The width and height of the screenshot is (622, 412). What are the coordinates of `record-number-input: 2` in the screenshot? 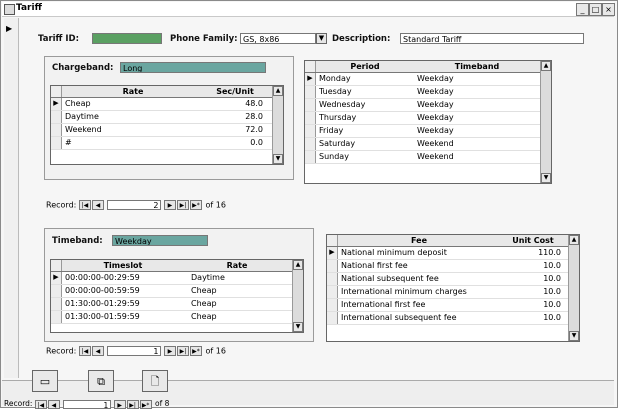 It's located at (134, 205).